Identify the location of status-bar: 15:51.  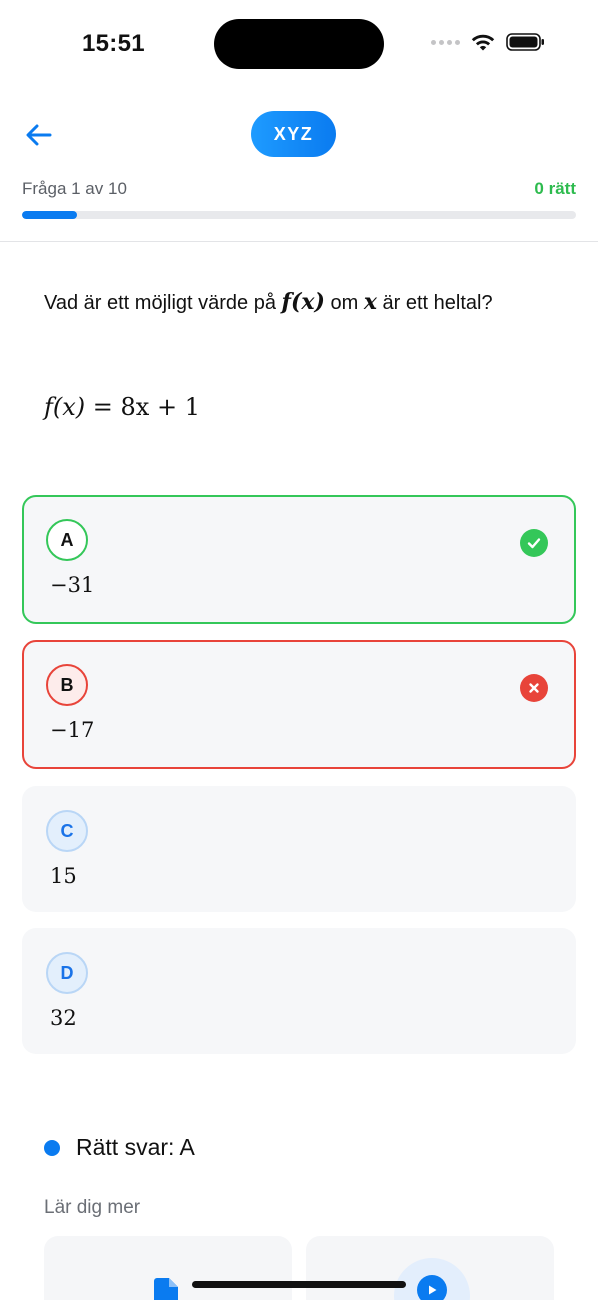
(299, 45).